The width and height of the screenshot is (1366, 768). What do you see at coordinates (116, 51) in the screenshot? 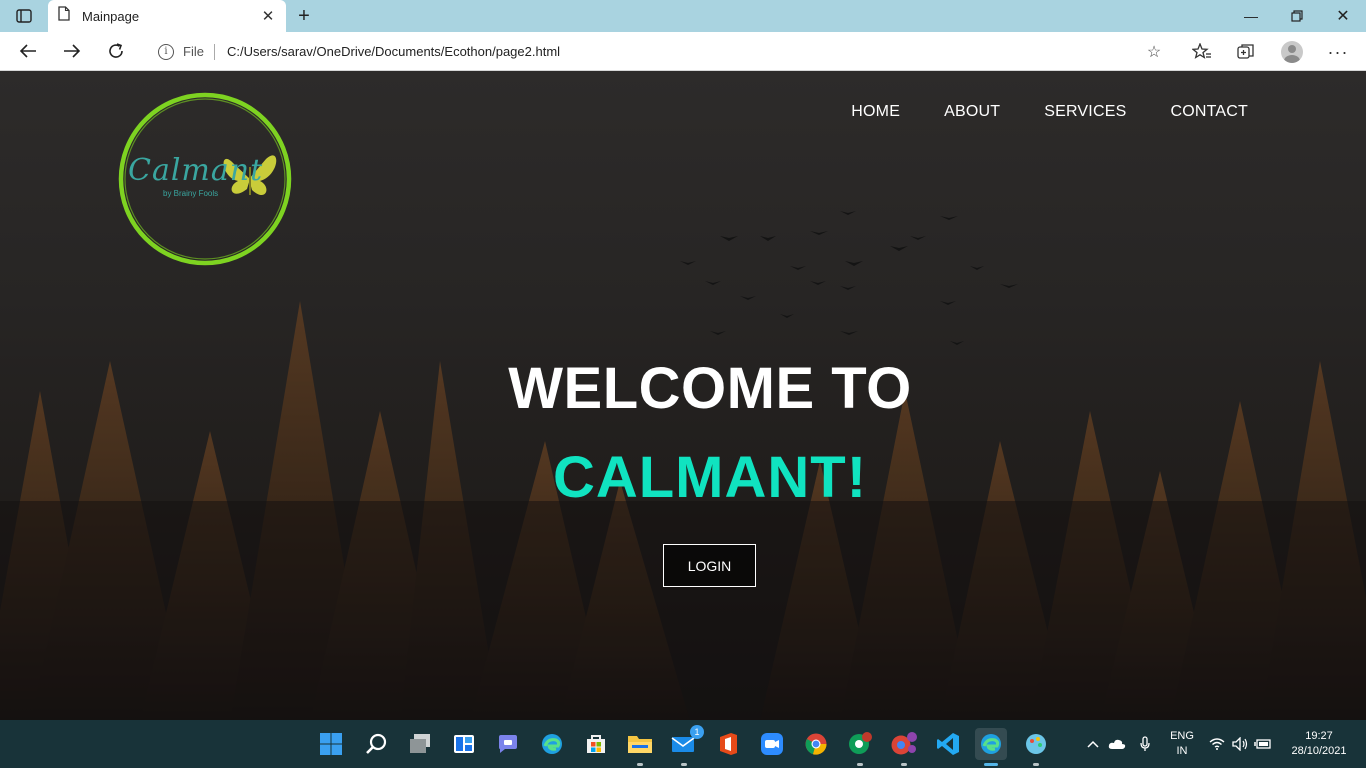
I see `refresh-icon` at bounding box center [116, 51].